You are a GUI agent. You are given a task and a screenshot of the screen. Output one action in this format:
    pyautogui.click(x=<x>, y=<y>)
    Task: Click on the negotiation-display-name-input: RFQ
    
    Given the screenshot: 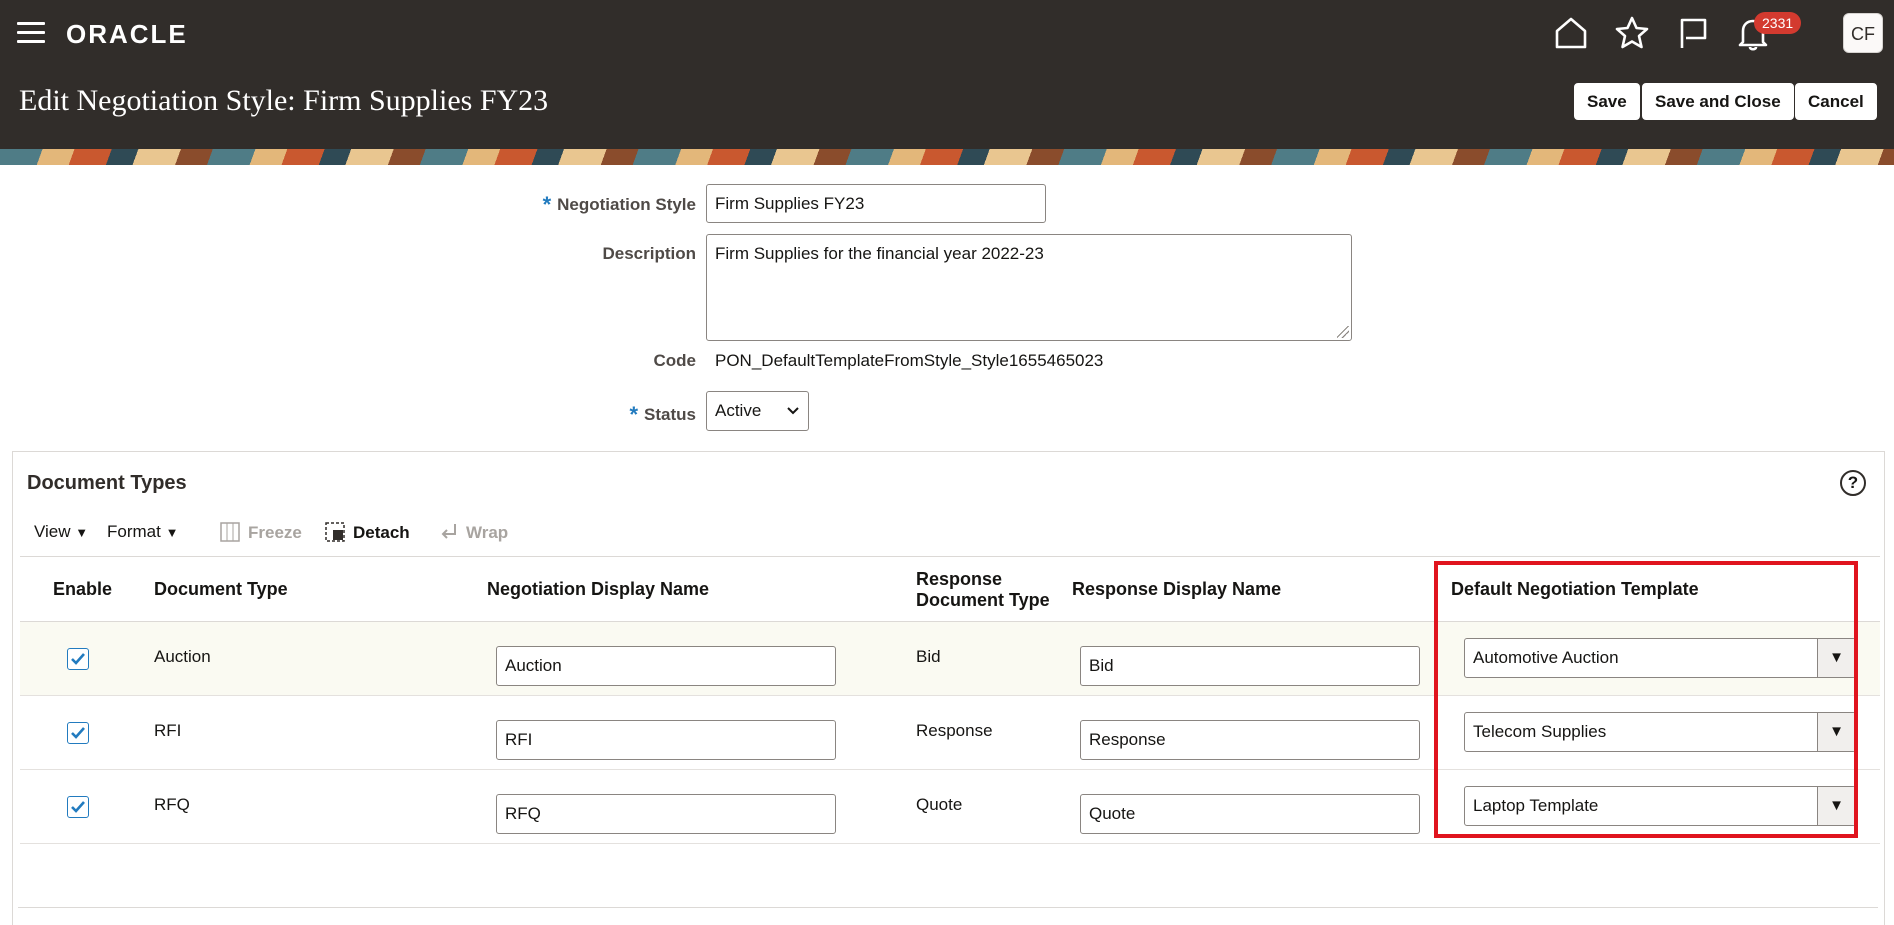 What is the action you would take?
    pyautogui.click(x=666, y=814)
    